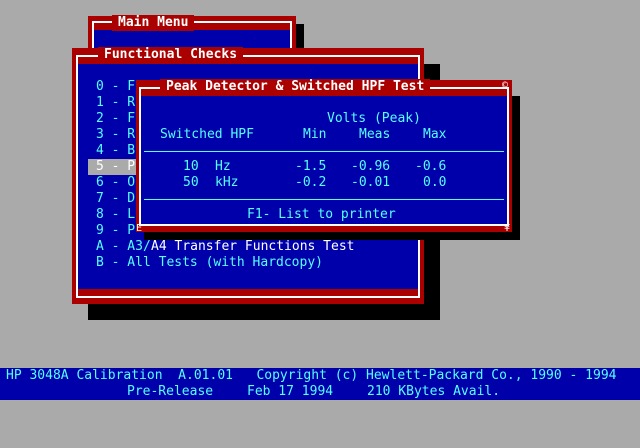 The height and width of the screenshot is (448, 640). What do you see at coordinates (115, 231) in the screenshot?
I see `menu-item-9: 9 - P` at bounding box center [115, 231].